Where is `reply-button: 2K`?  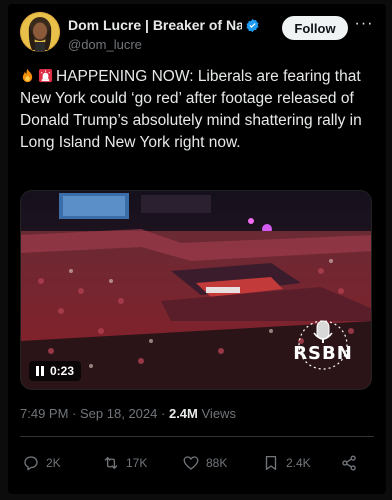
reply-button: 2K is located at coordinates (41, 463).